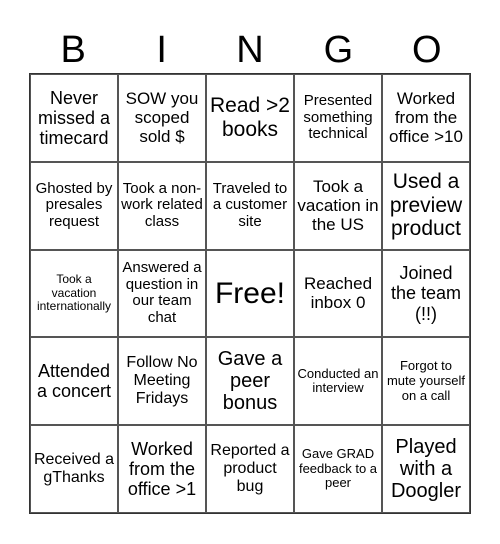  I want to click on header-letter-i: I, so click(161, 50).